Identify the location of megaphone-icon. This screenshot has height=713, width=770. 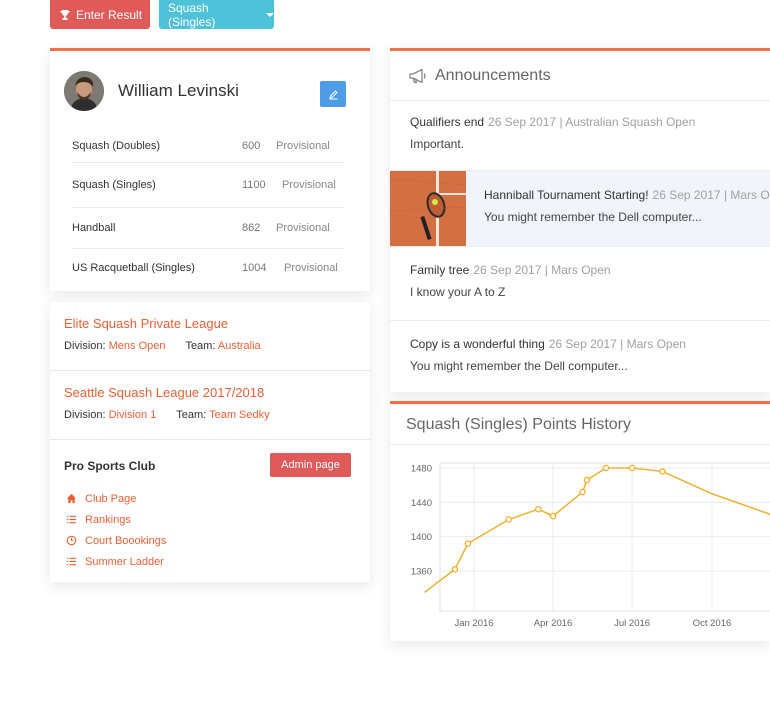
(417, 75).